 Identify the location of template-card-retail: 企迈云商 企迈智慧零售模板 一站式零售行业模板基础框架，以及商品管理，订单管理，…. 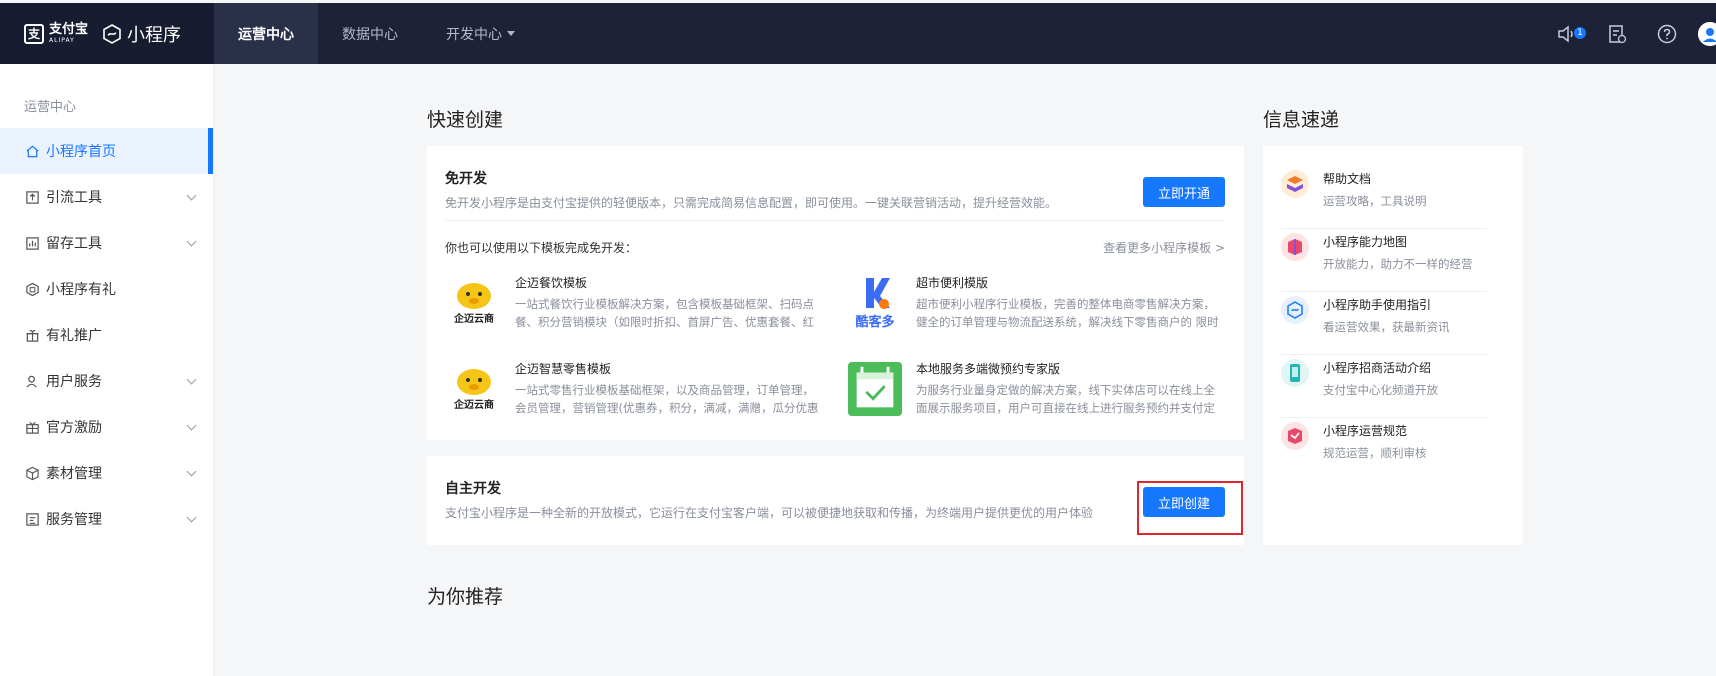
(635, 395).